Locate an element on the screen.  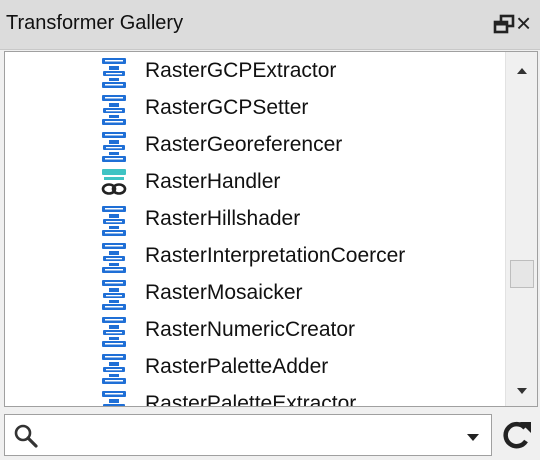
list-item-label: RasterMosaicker is located at coordinates (224, 292).